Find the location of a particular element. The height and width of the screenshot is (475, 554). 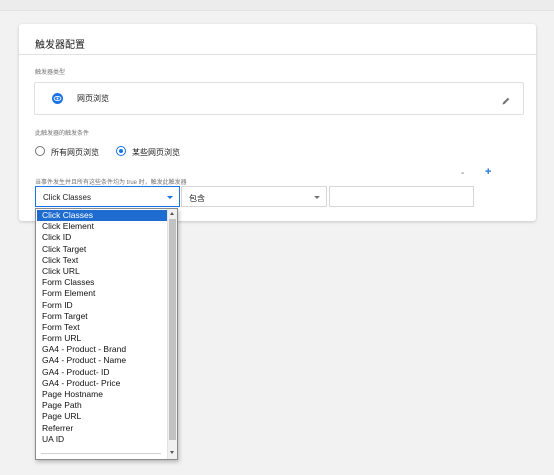

dropdown-option: Referrer is located at coordinates (103, 428).